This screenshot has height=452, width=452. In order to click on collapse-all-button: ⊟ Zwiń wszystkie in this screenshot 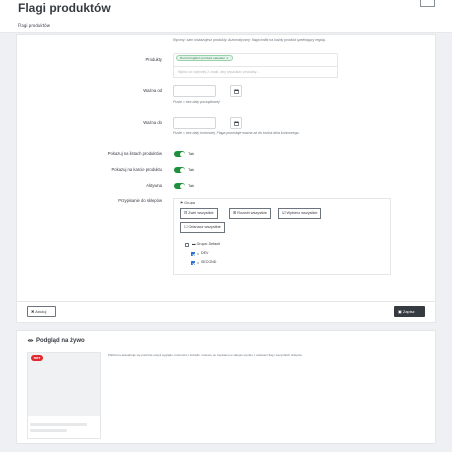, I will do `click(199, 213)`.